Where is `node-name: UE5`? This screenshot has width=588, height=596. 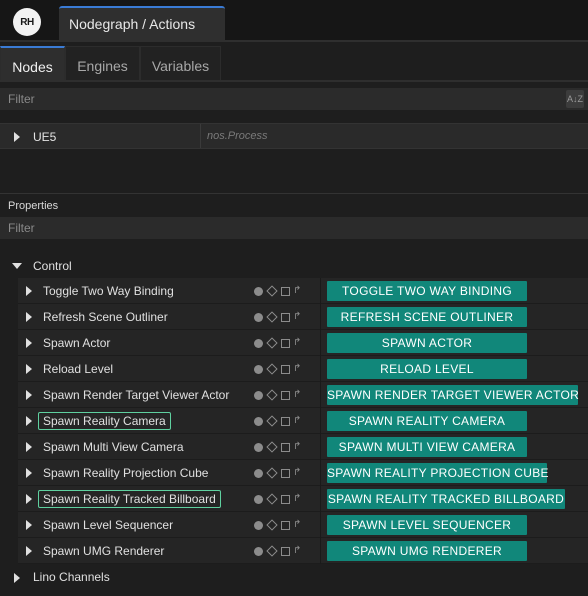
node-name: UE5 is located at coordinates (45, 137).